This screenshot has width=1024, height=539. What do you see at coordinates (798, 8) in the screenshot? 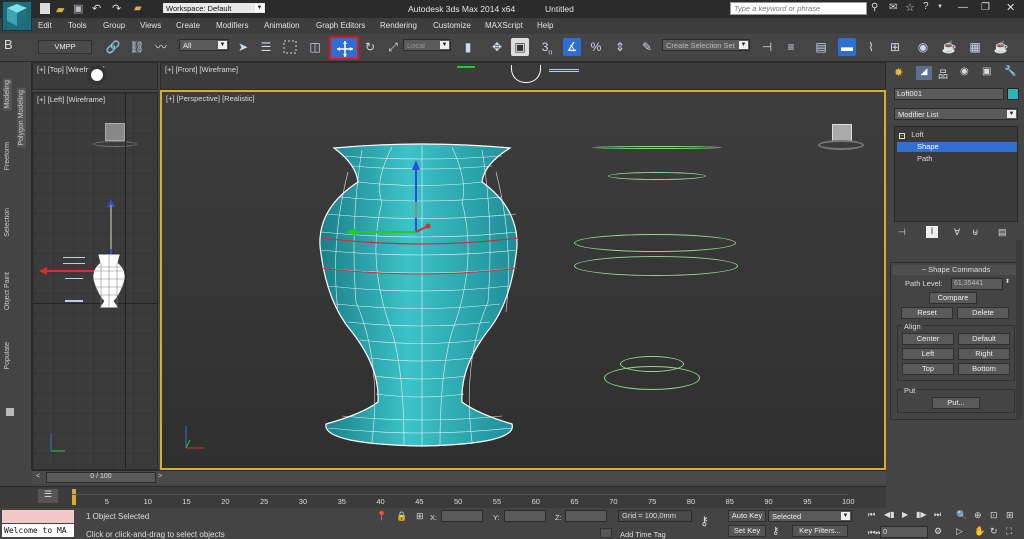
I see `search-input: Type a keyword or phrase` at bounding box center [798, 8].